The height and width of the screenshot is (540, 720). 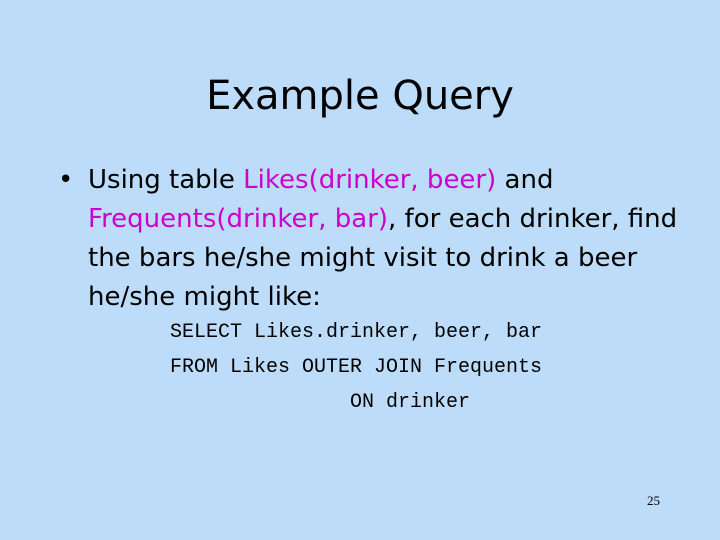 What do you see at coordinates (653, 500) in the screenshot?
I see `page-number: 25` at bounding box center [653, 500].